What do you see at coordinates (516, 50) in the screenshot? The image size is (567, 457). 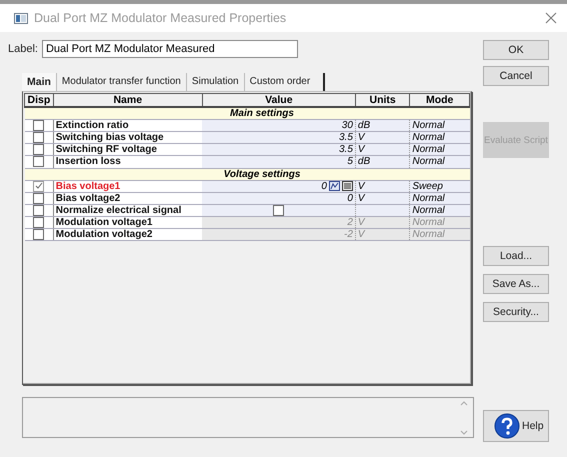 I see `dialog-button: OK` at bounding box center [516, 50].